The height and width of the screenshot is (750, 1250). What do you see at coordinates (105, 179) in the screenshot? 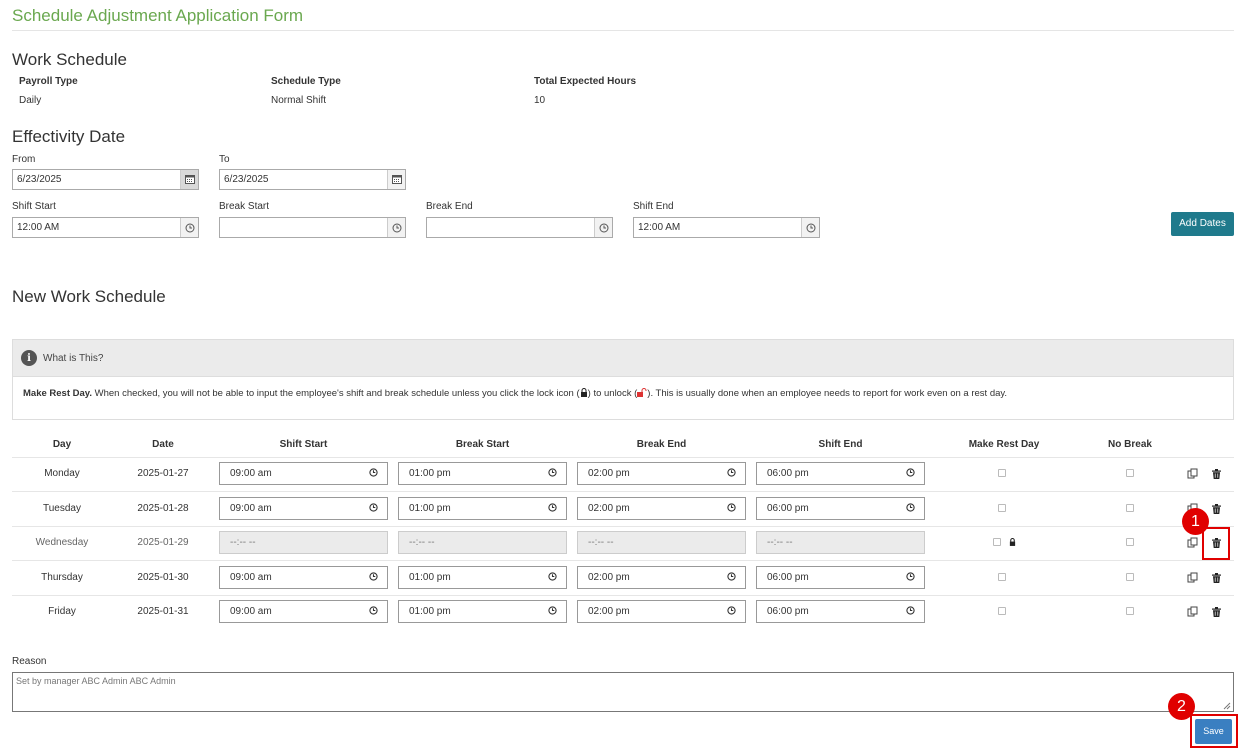
I see `from-date-input: 6/23/2025` at bounding box center [105, 179].